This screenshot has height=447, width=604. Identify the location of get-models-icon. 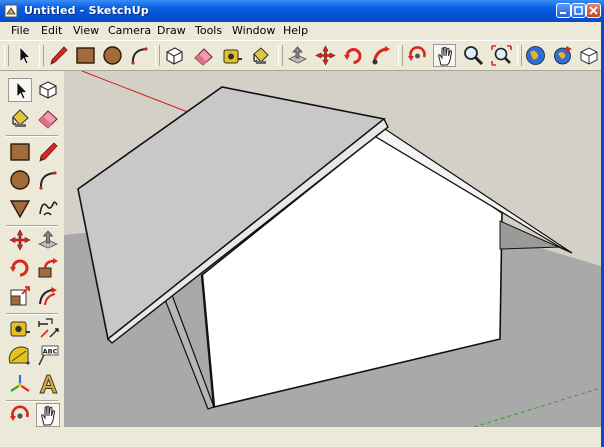
(535, 55).